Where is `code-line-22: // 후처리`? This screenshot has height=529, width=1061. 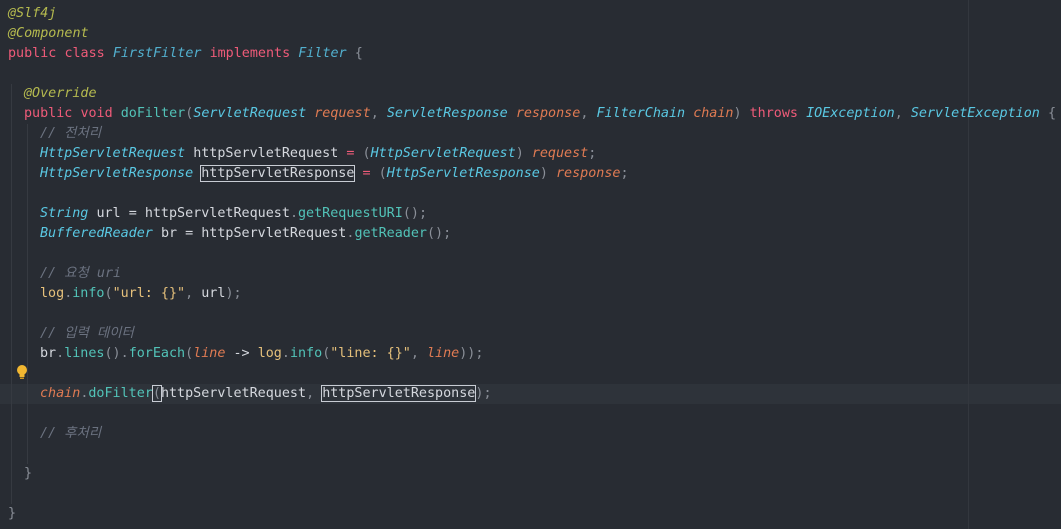
code-line-22: // 후처리 is located at coordinates (70, 434).